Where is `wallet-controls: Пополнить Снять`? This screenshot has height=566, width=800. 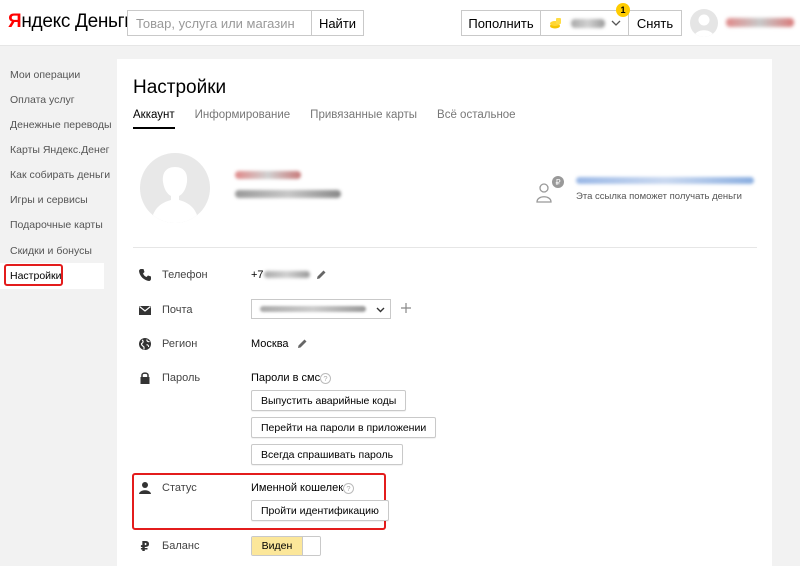 wallet-controls: Пополнить Снять is located at coordinates (571, 23).